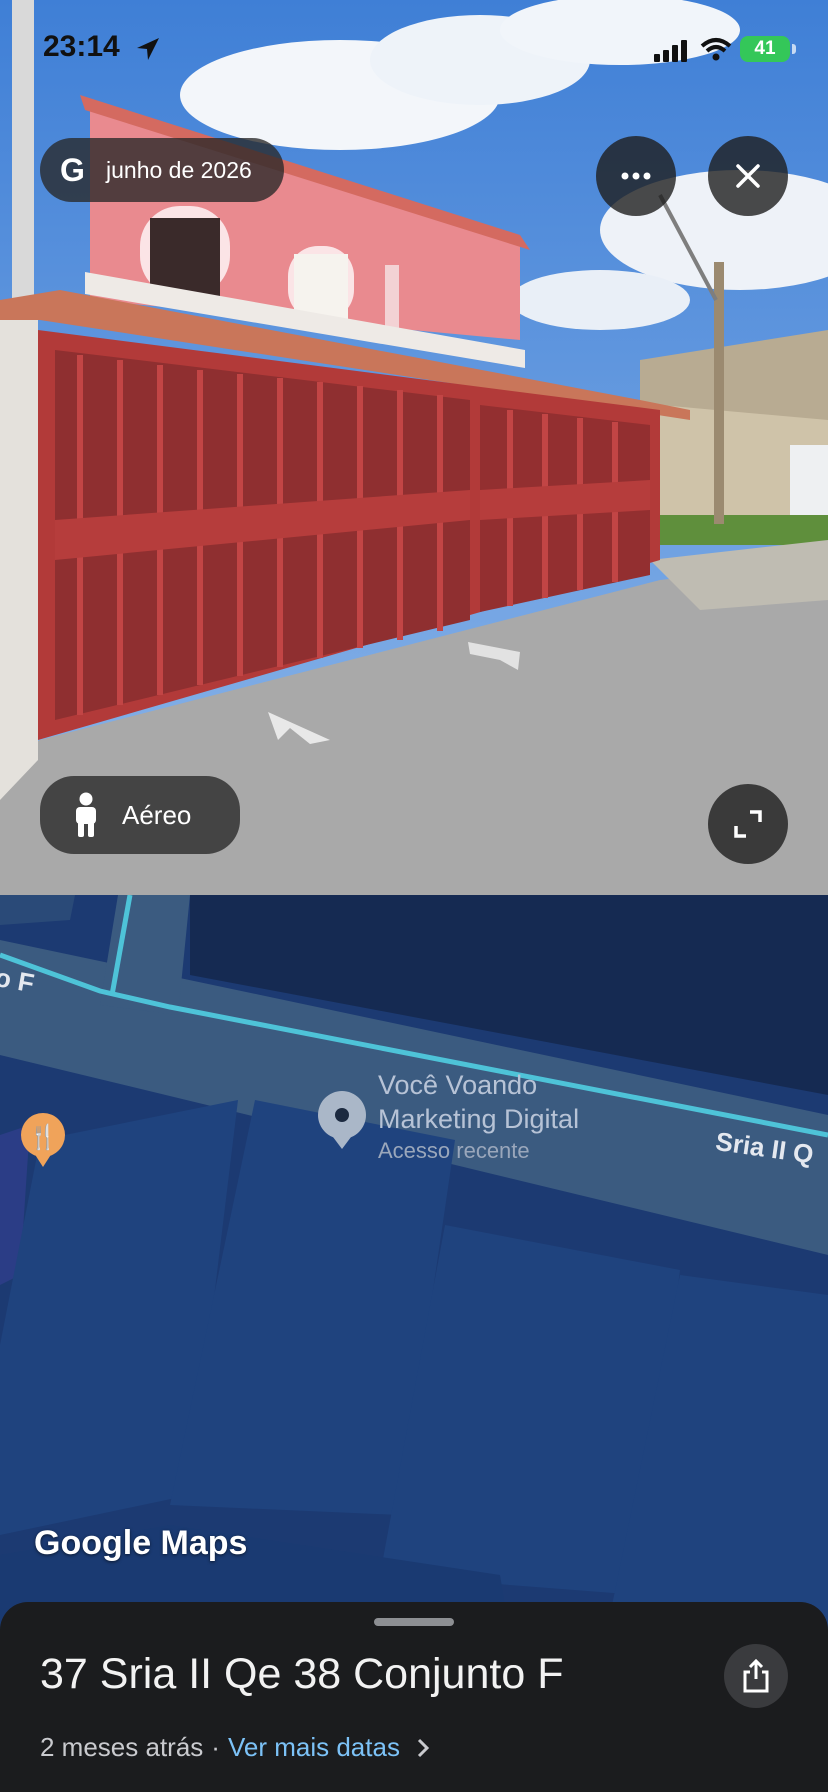 The width and height of the screenshot is (828, 1792). I want to click on status-bar: 23:14 41, so click(414, 50).